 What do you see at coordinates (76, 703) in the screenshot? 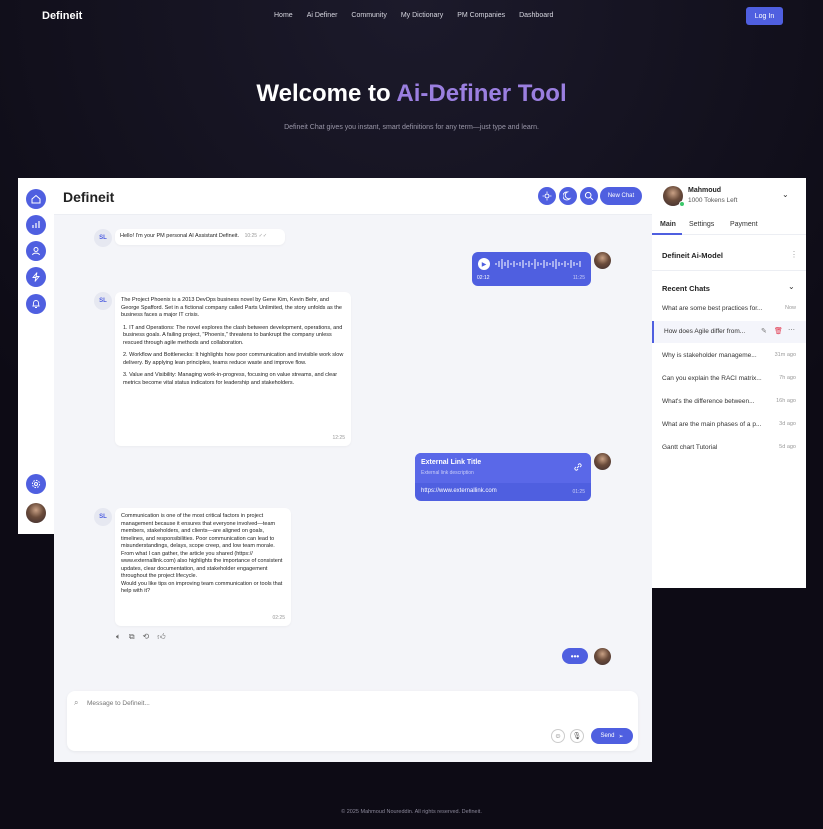
I see `paperclip-icon: ⌕` at bounding box center [76, 703].